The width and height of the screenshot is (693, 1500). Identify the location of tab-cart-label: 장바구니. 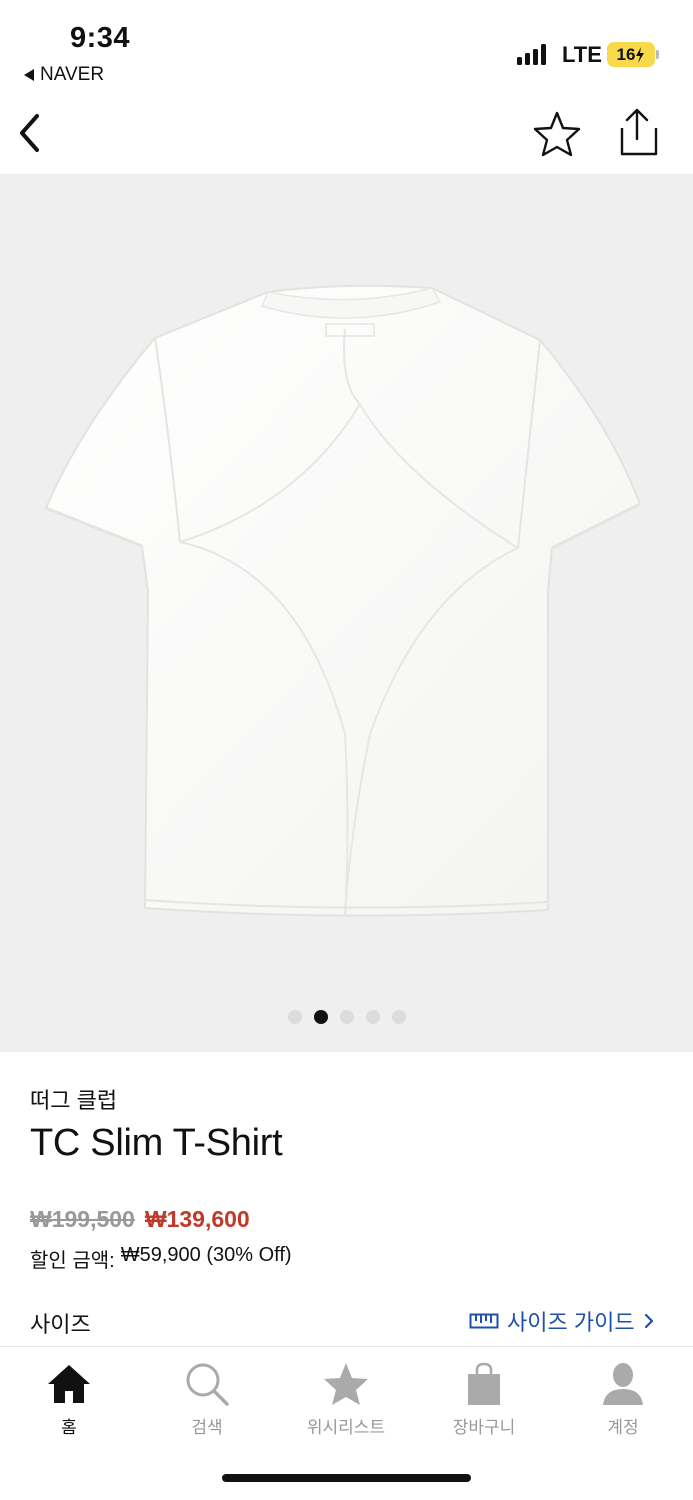
(484, 1427).